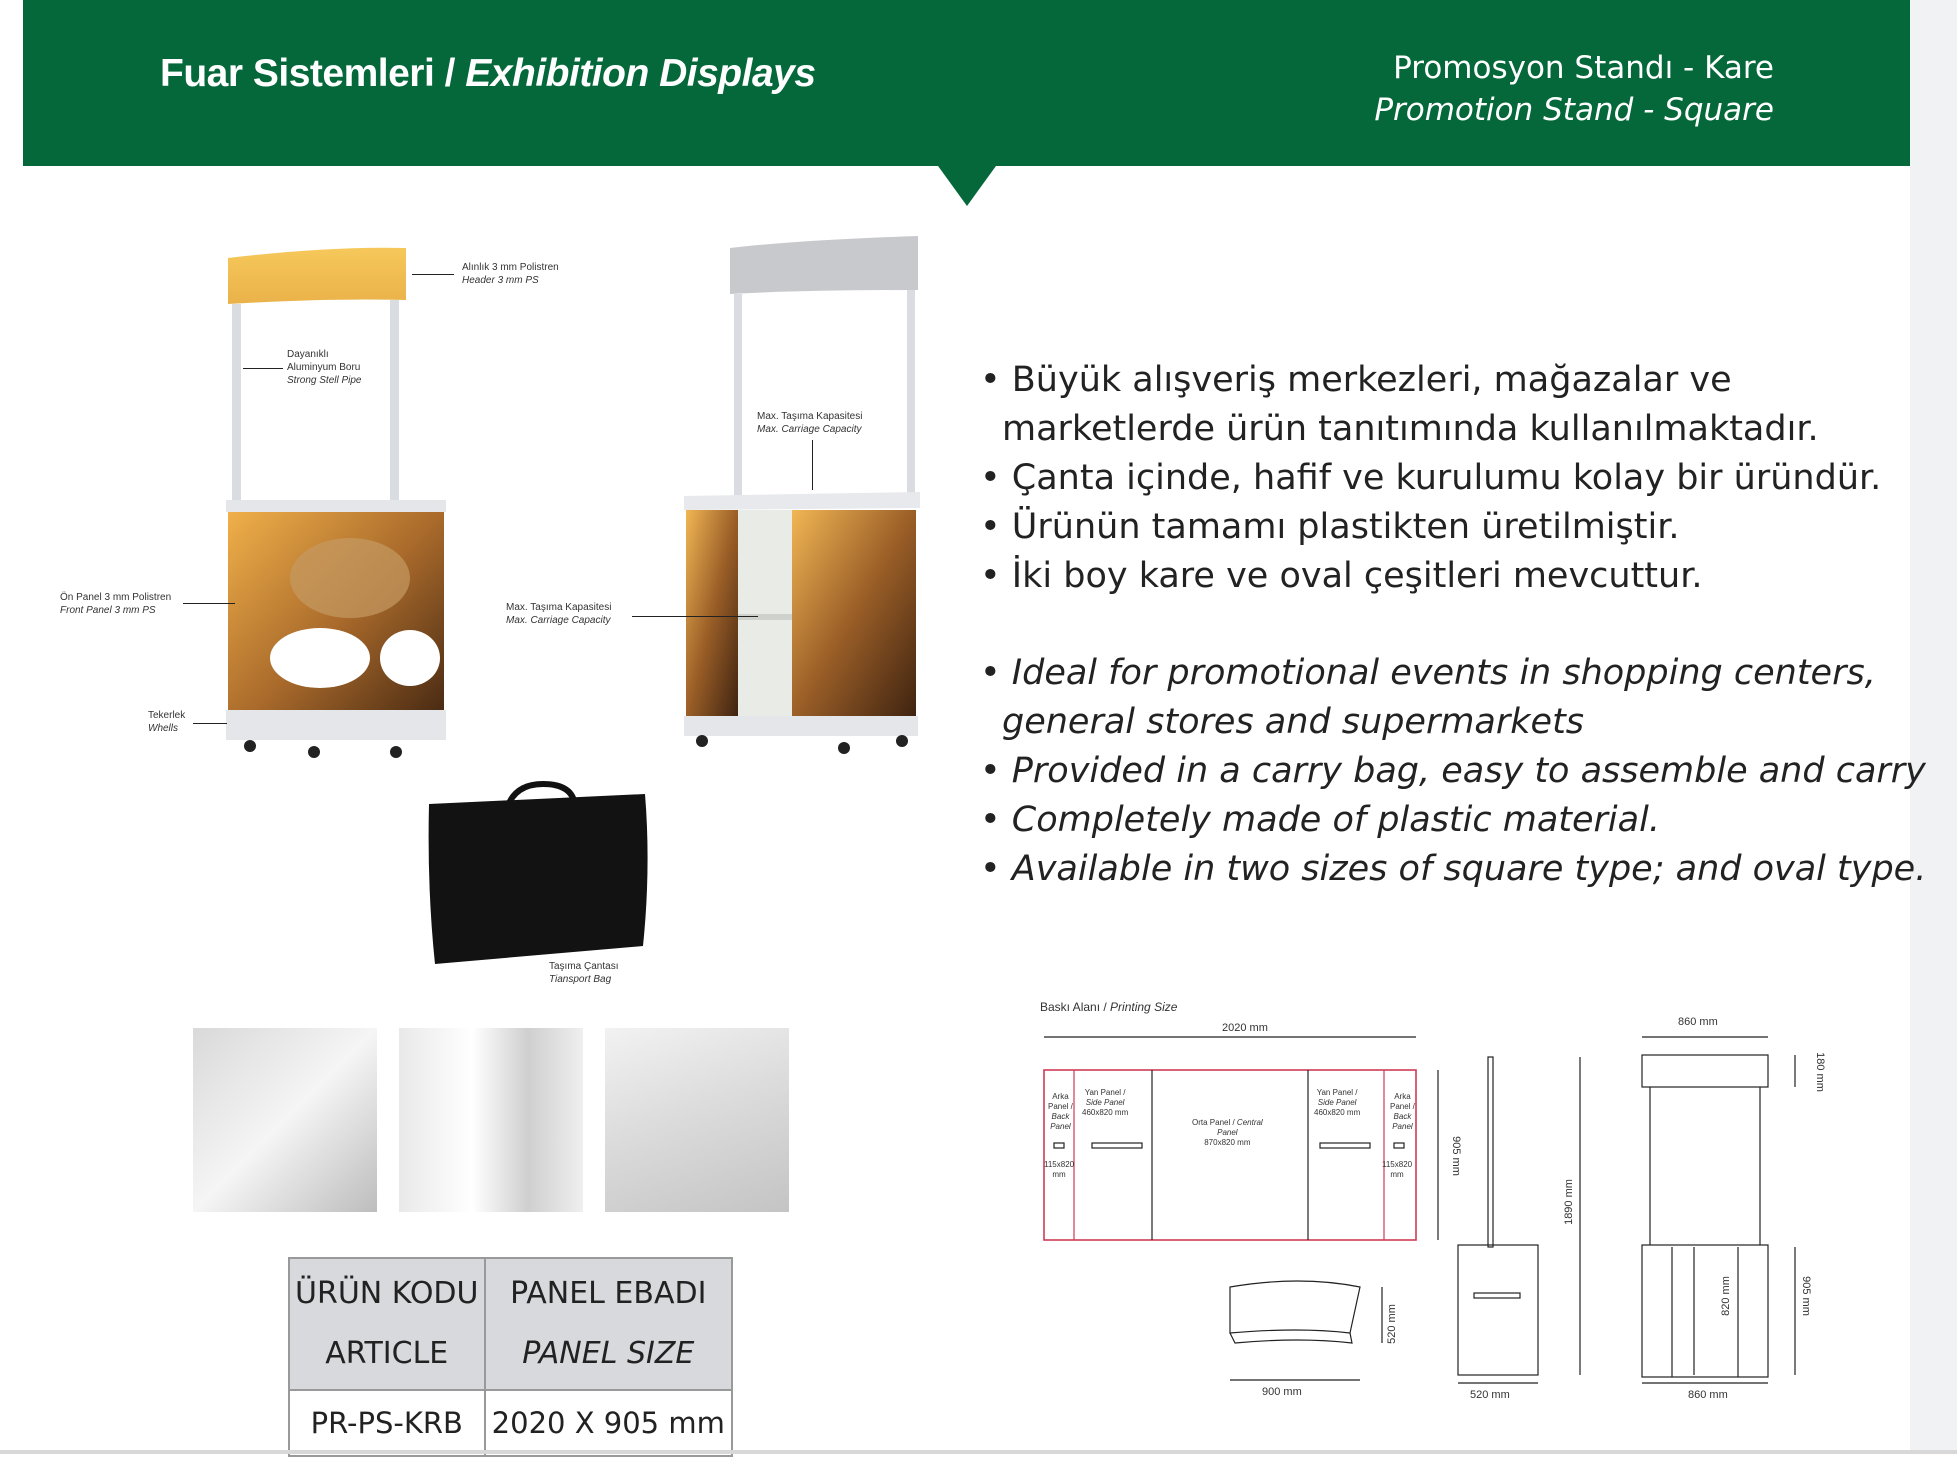 This screenshot has height=1457, width=1957. What do you see at coordinates (1419, 1210) in the screenshot?
I see `technical-drawing` at bounding box center [1419, 1210].